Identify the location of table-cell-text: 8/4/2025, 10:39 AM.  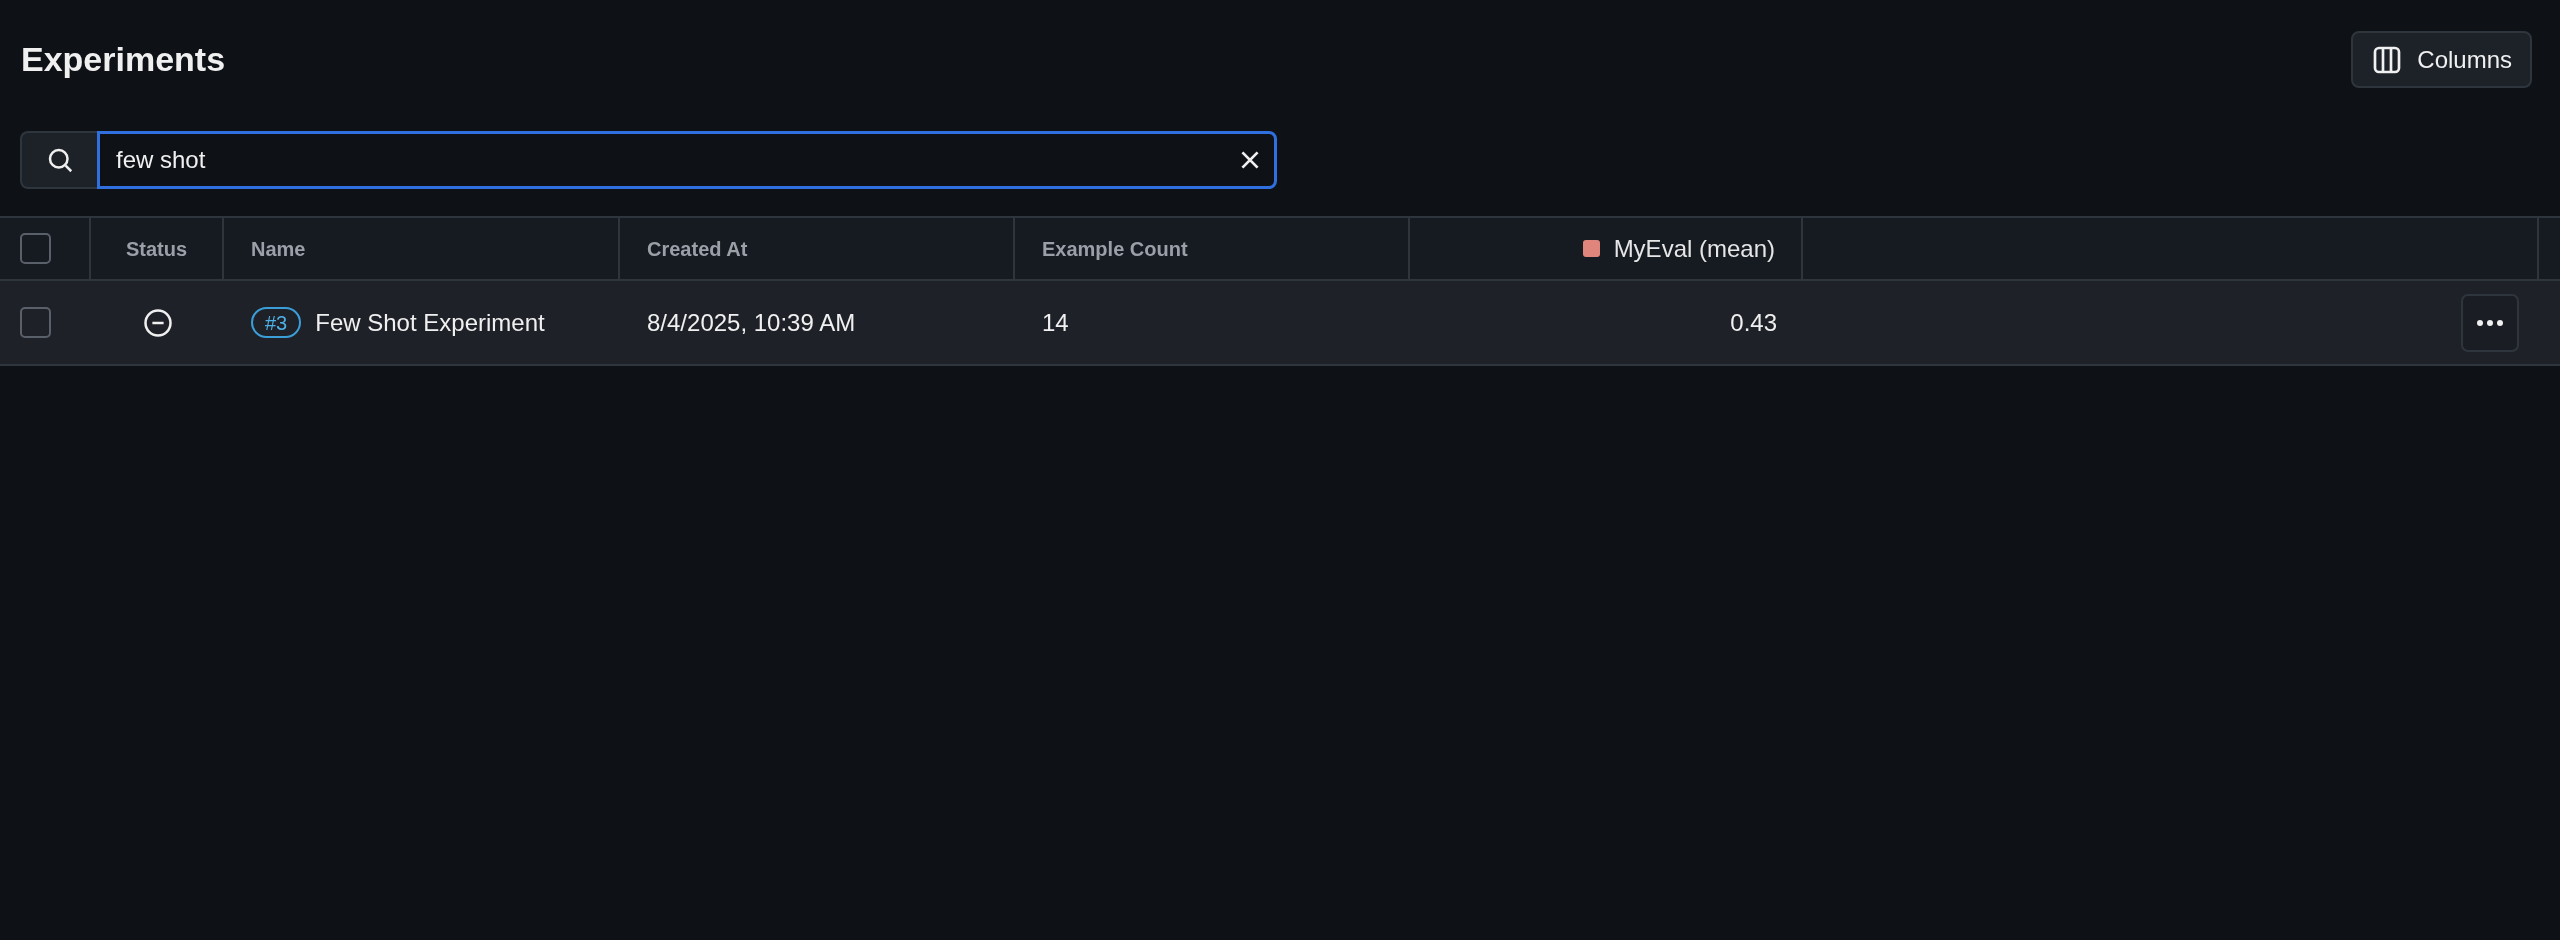
(751, 322).